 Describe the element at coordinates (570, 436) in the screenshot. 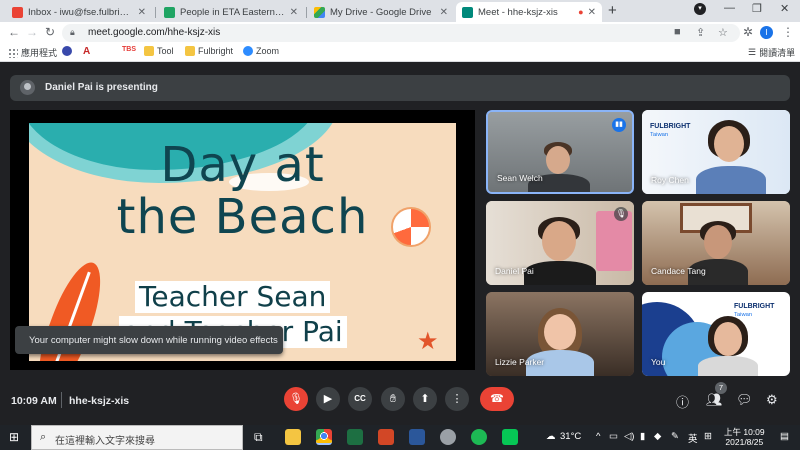

I see `weather-text: 31°C` at that location.